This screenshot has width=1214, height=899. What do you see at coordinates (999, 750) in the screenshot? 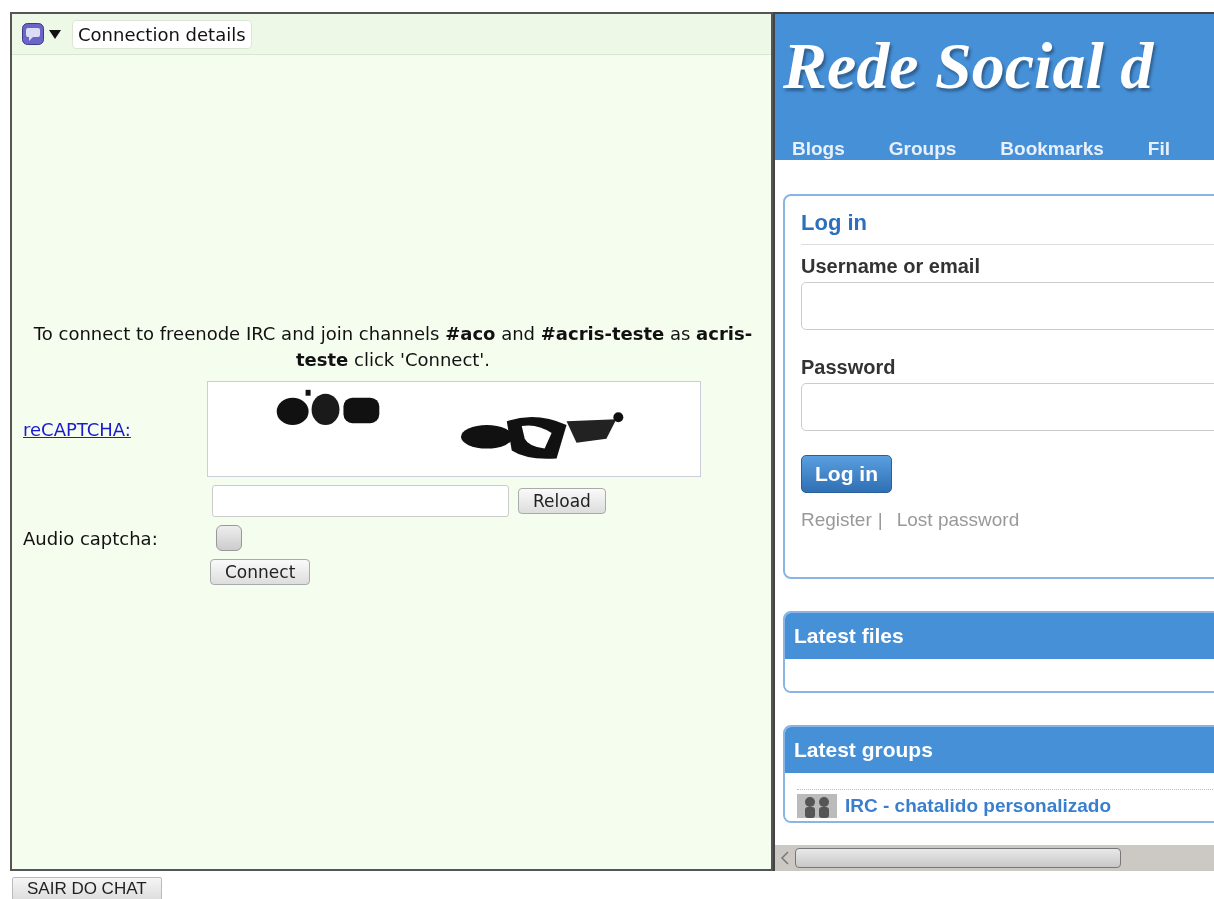
I see `module-heading: Latest groups` at bounding box center [999, 750].